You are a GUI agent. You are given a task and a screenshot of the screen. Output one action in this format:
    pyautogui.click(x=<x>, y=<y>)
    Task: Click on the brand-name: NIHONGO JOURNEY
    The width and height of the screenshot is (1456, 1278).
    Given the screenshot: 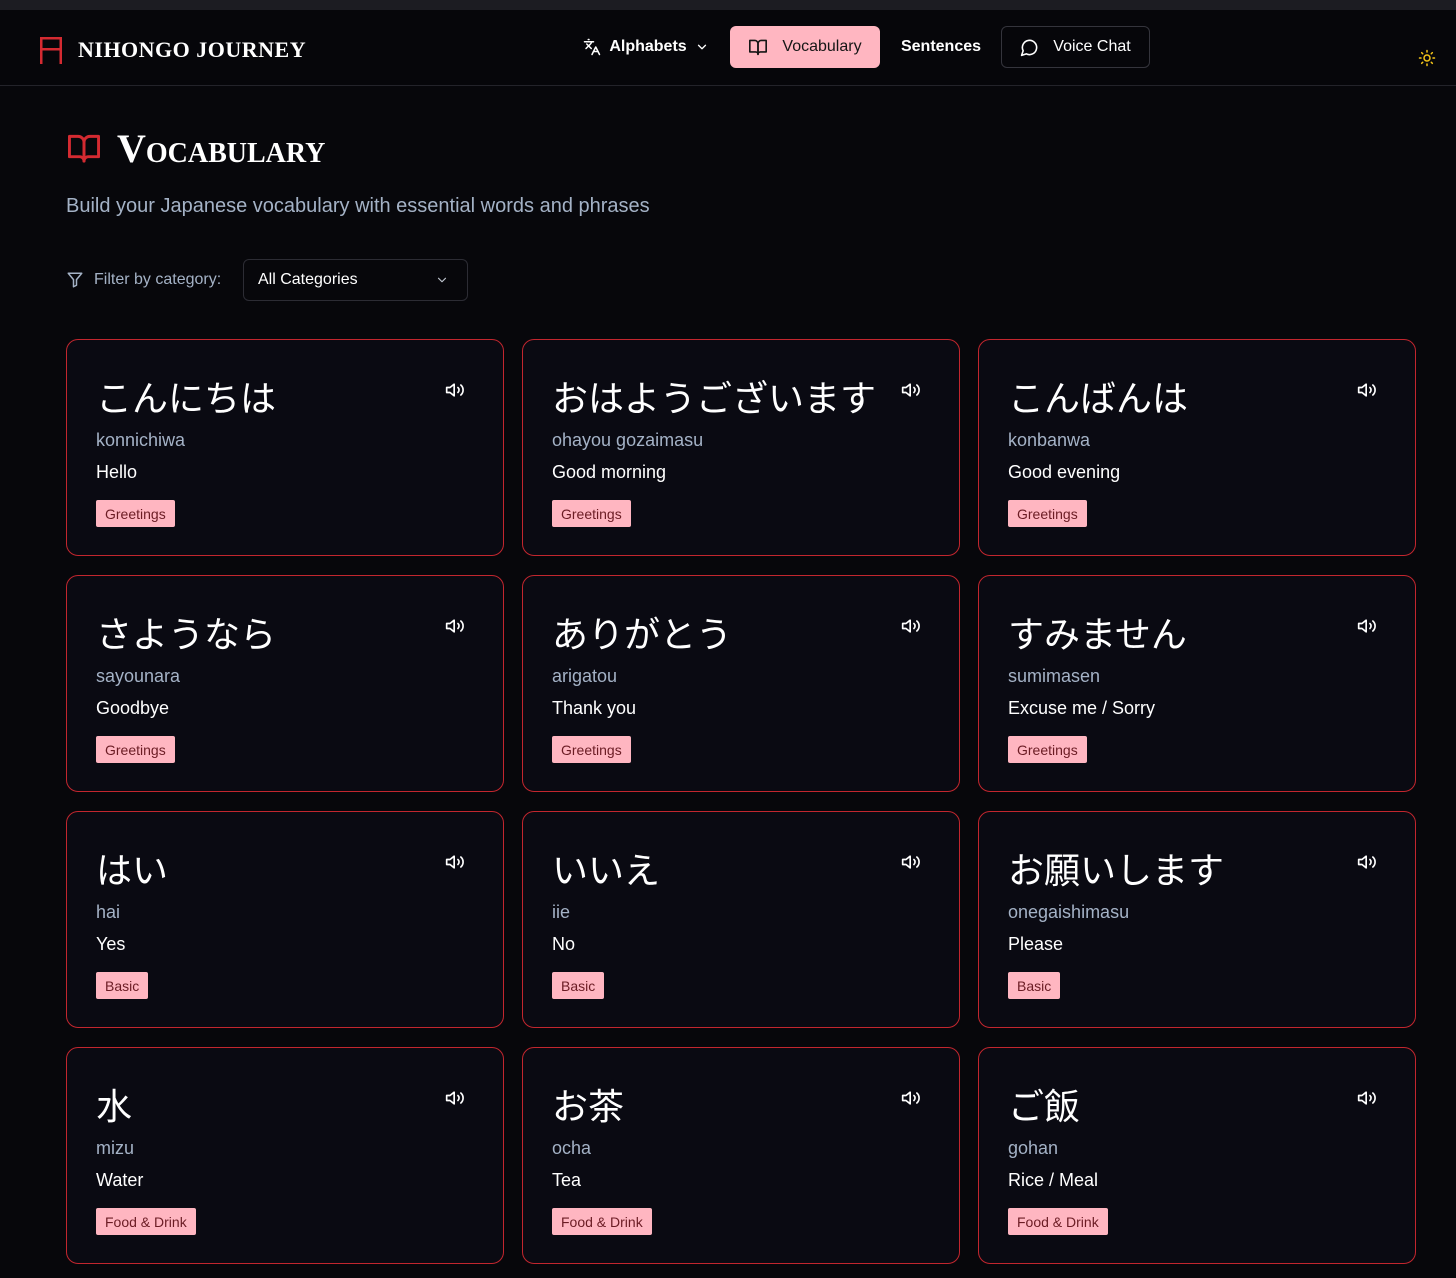 What is the action you would take?
    pyautogui.click(x=192, y=49)
    